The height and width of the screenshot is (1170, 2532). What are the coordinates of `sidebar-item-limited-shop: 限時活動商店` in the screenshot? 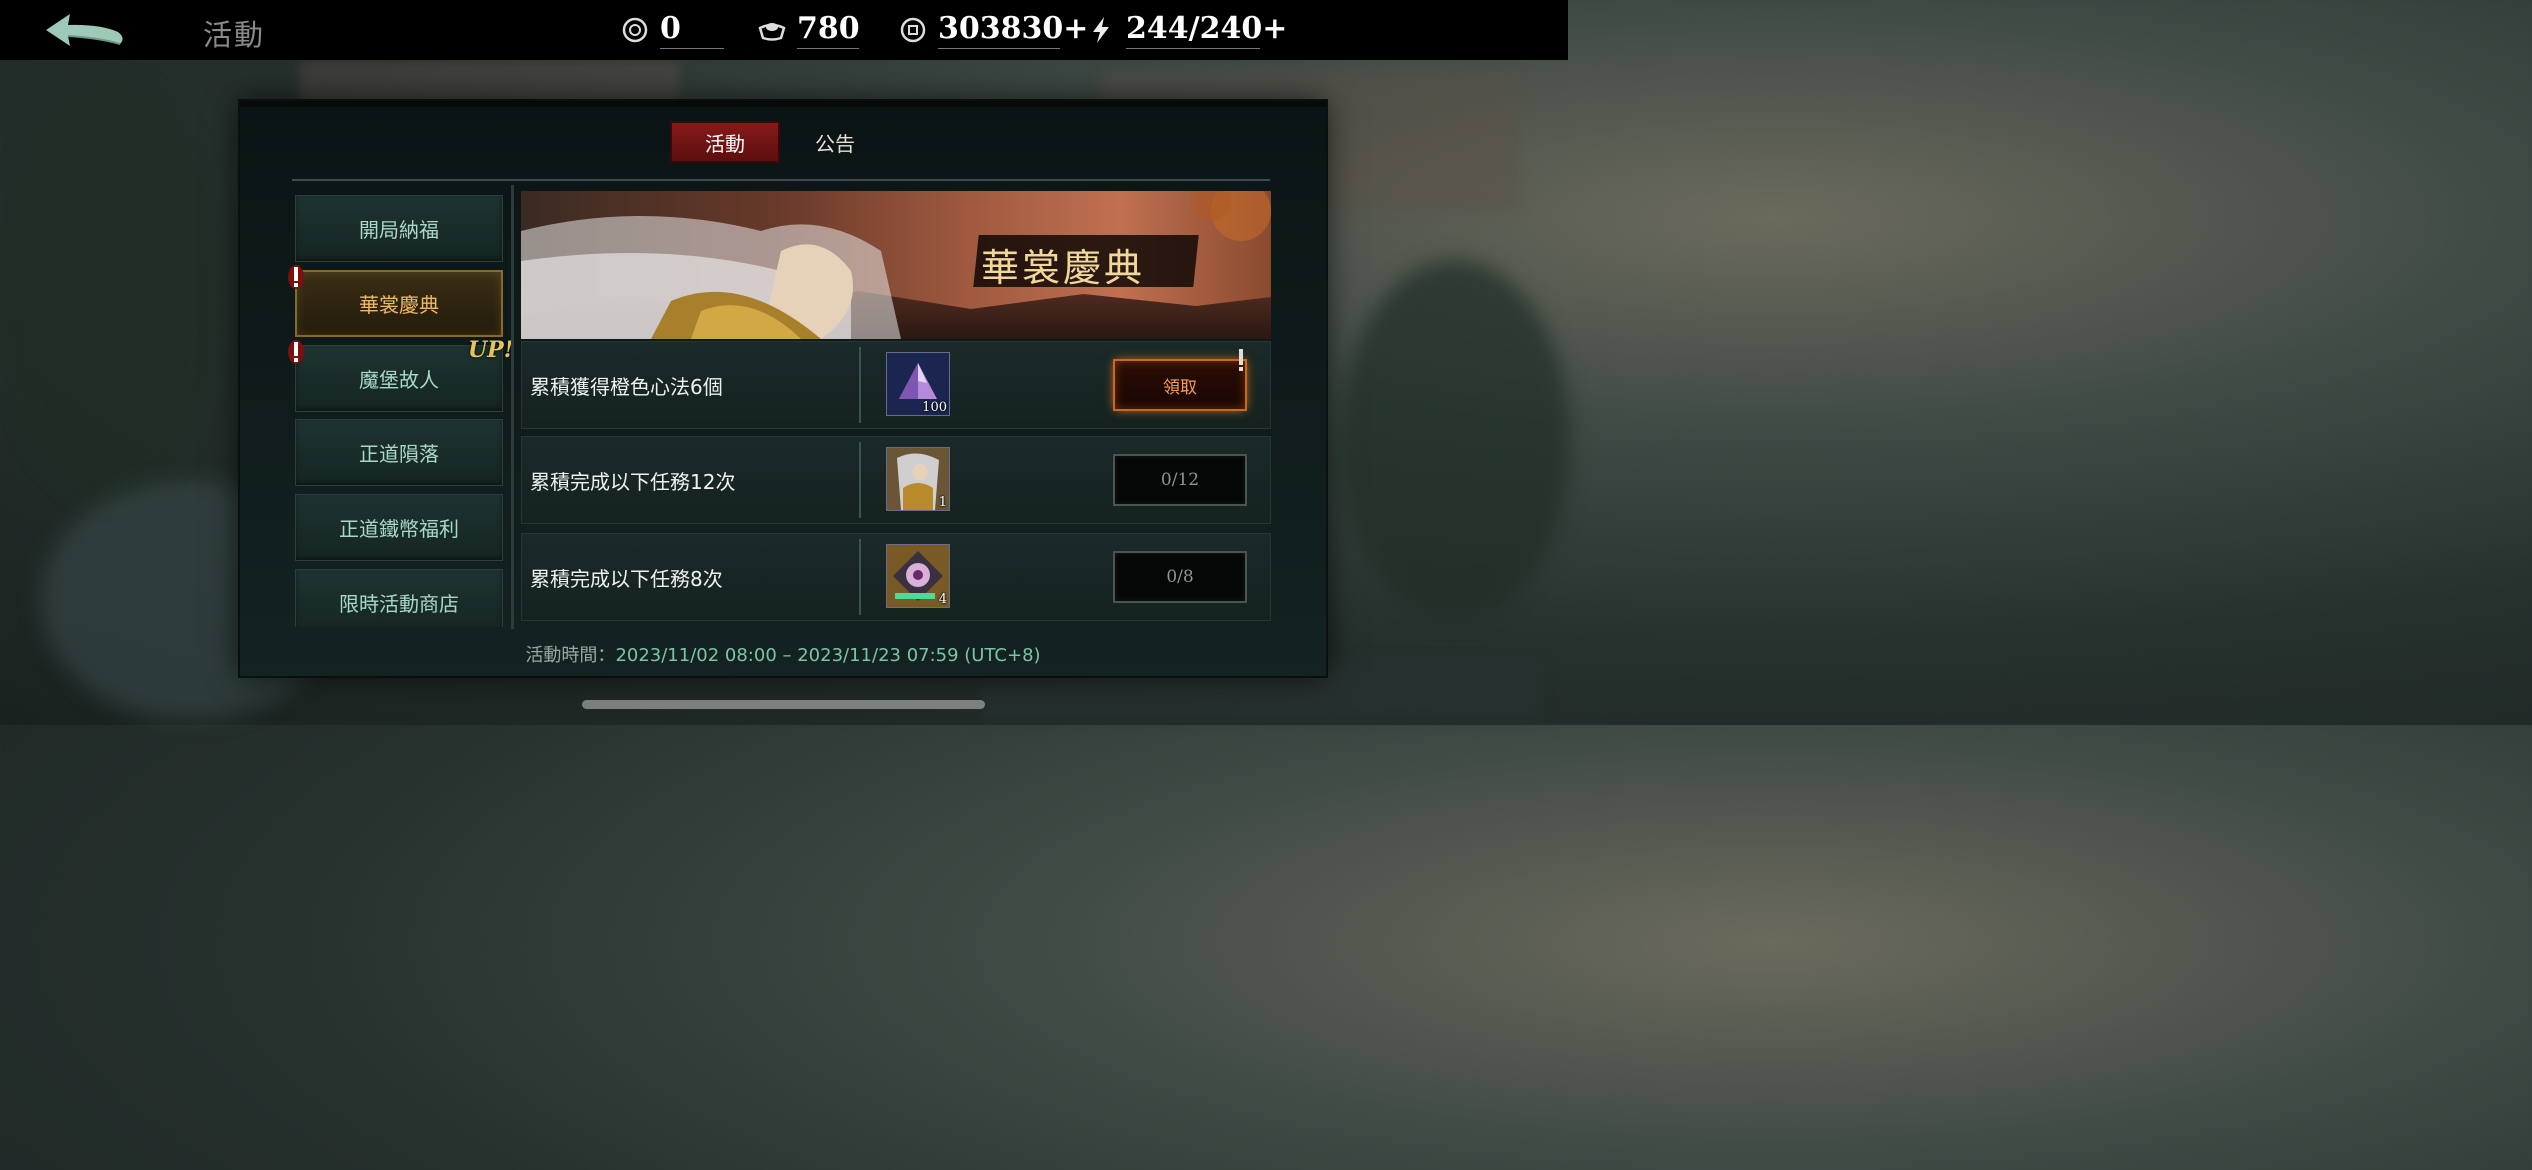 It's located at (399, 598).